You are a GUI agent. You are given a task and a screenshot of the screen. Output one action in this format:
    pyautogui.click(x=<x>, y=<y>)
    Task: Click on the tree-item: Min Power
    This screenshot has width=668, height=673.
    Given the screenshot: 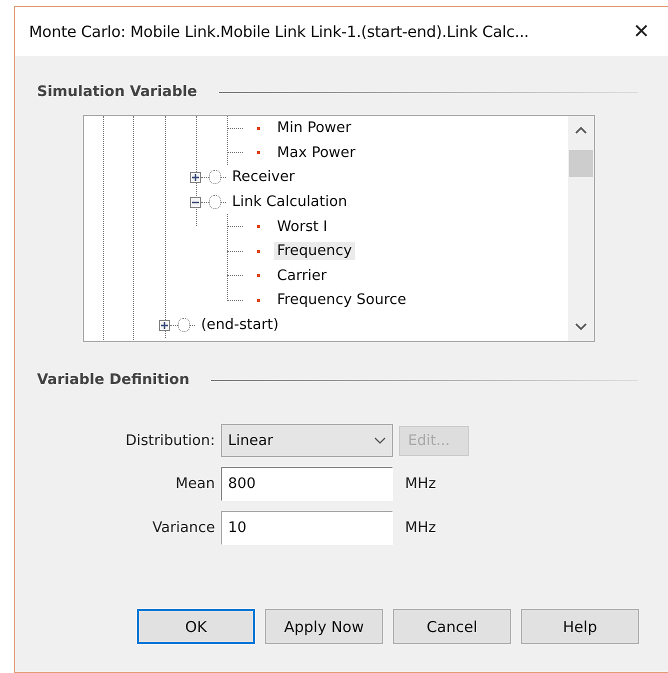 What is the action you would take?
    pyautogui.click(x=314, y=128)
    